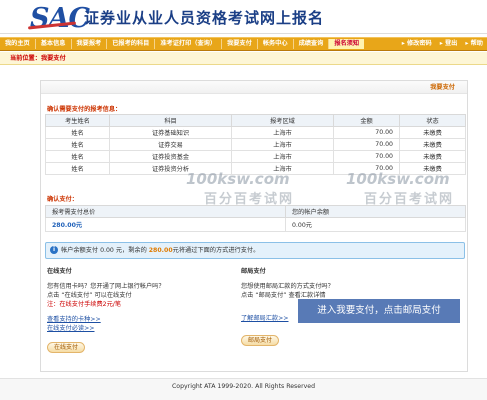  What do you see at coordinates (170, 120) in the screenshot?
I see `column-header: 科目` at bounding box center [170, 120].